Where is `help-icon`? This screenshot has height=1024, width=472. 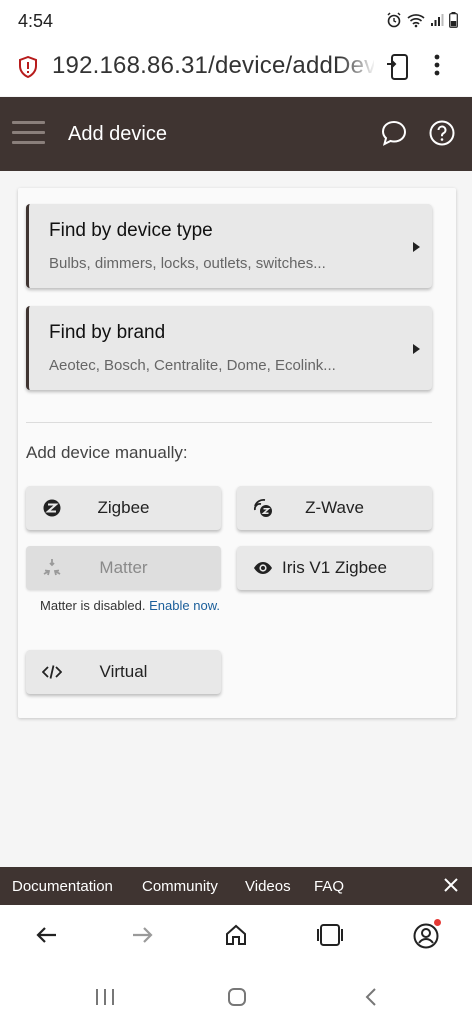 help-icon is located at coordinates (442, 133).